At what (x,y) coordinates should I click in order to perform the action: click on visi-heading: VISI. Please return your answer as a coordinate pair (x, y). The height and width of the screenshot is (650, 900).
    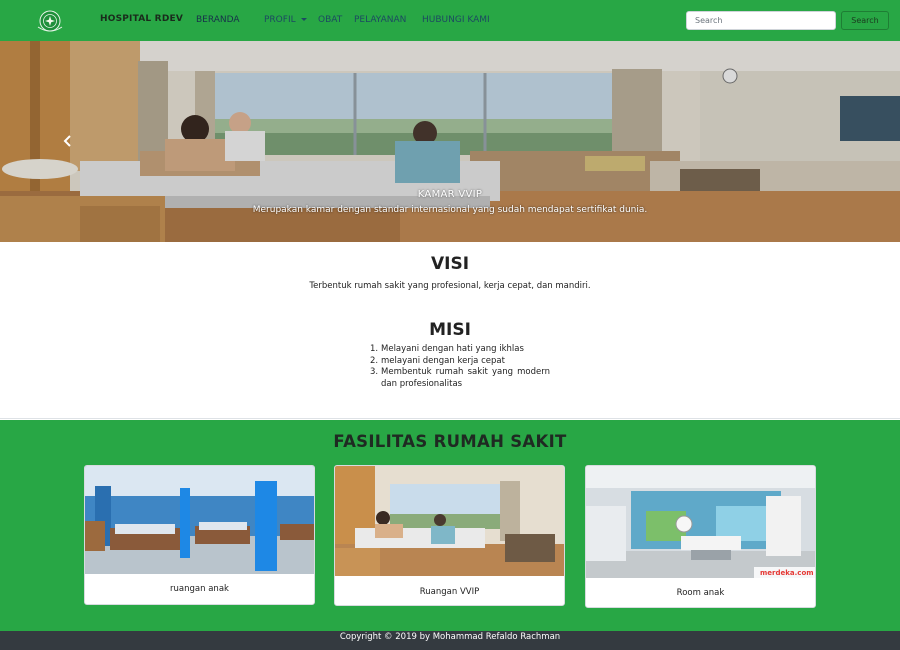
    Looking at the image, I should click on (450, 264).